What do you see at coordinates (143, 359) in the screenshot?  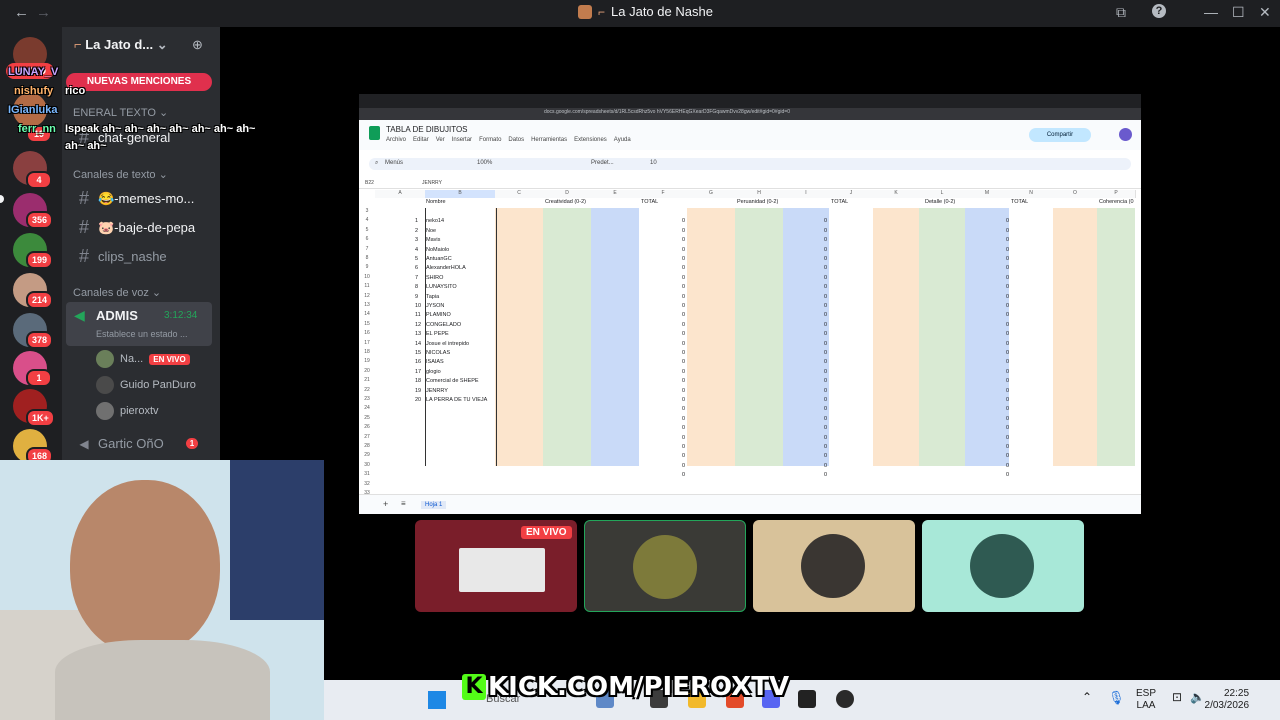 I see `voice-member: Na... EN VIVO` at bounding box center [143, 359].